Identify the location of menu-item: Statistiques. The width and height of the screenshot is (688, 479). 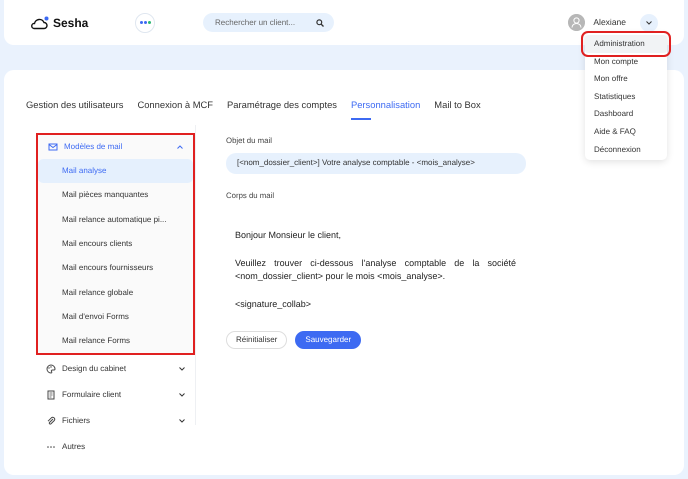
(626, 97).